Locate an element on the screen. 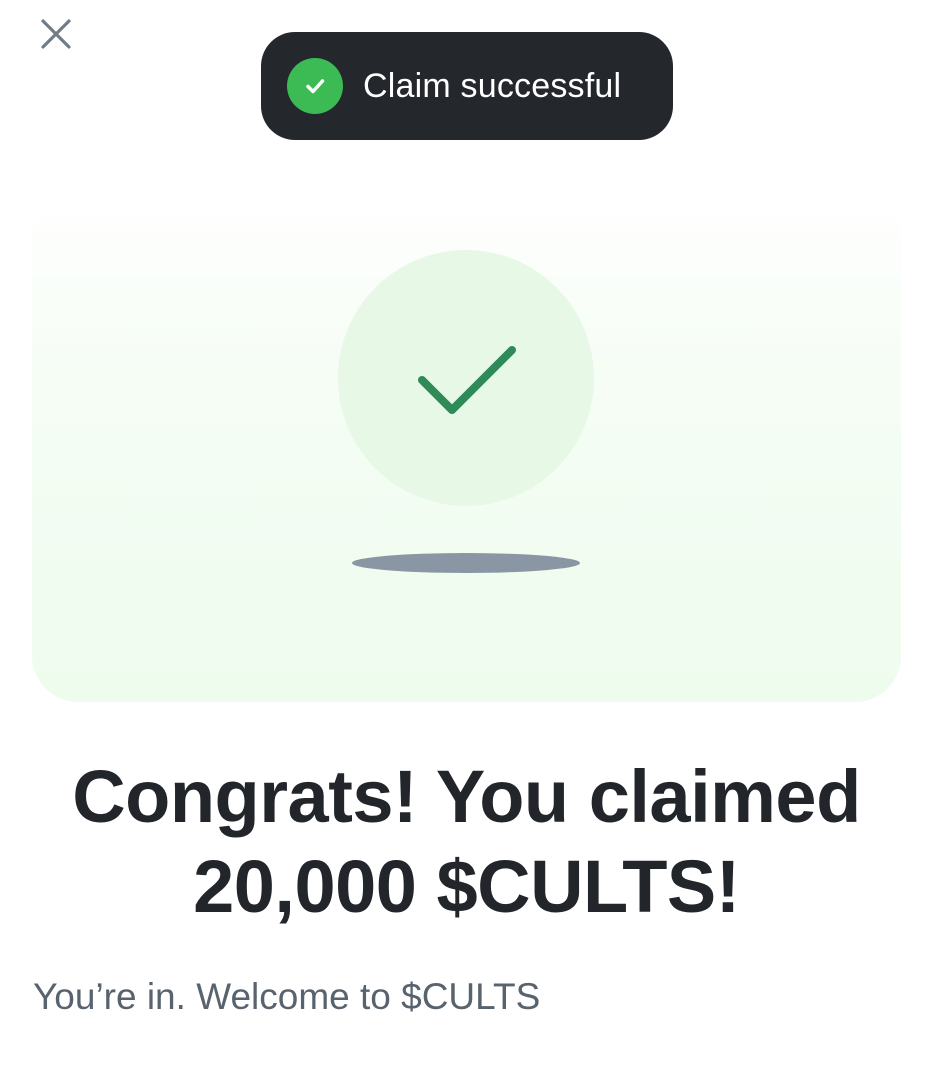 The image size is (933, 1080). success-circle is located at coordinates (466, 378).